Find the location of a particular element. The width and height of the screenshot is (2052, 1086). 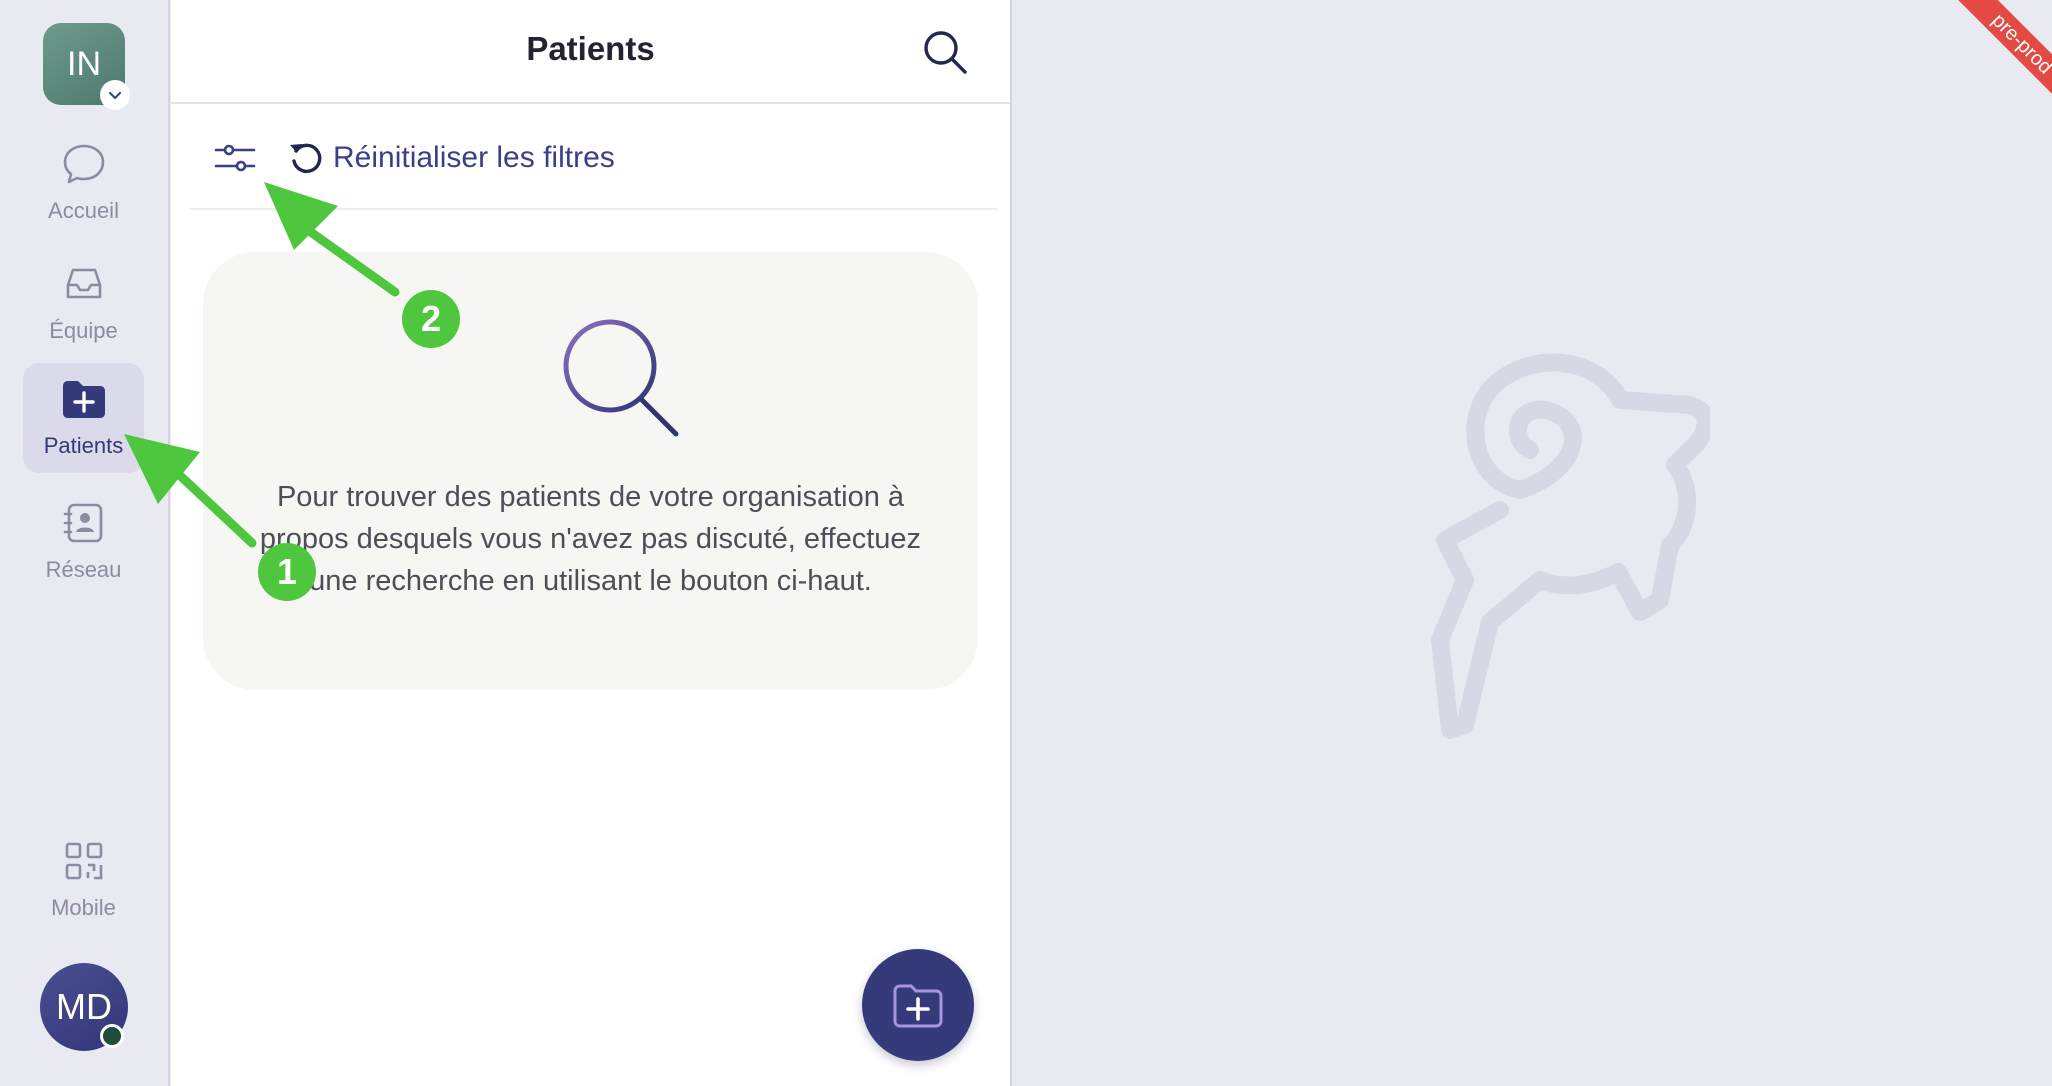

chat-bubble-icon is located at coordinates (84, 164).